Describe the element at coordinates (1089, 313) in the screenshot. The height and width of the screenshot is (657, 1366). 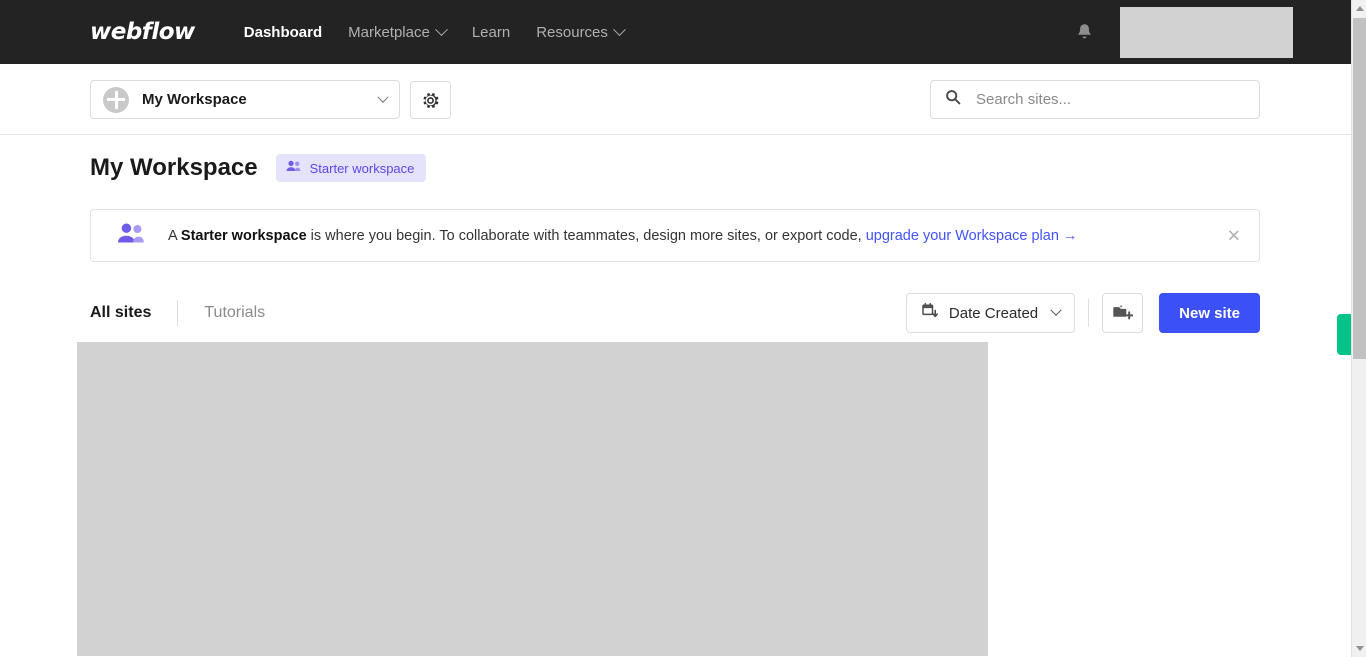
I see `toolbar-divider` at that location.